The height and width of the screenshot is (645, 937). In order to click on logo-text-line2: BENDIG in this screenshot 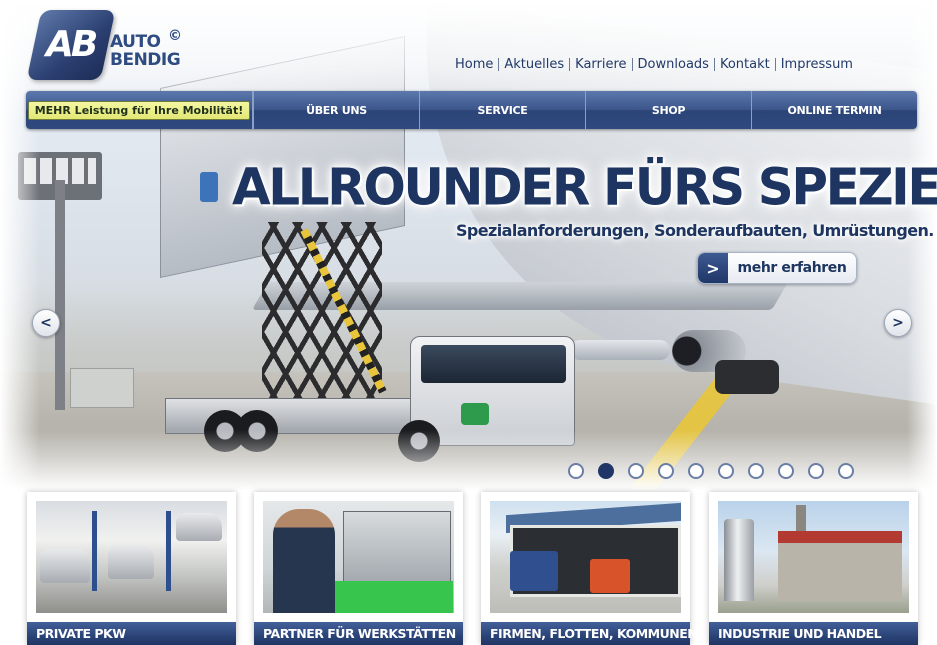, I will do `click(145, 60)`.